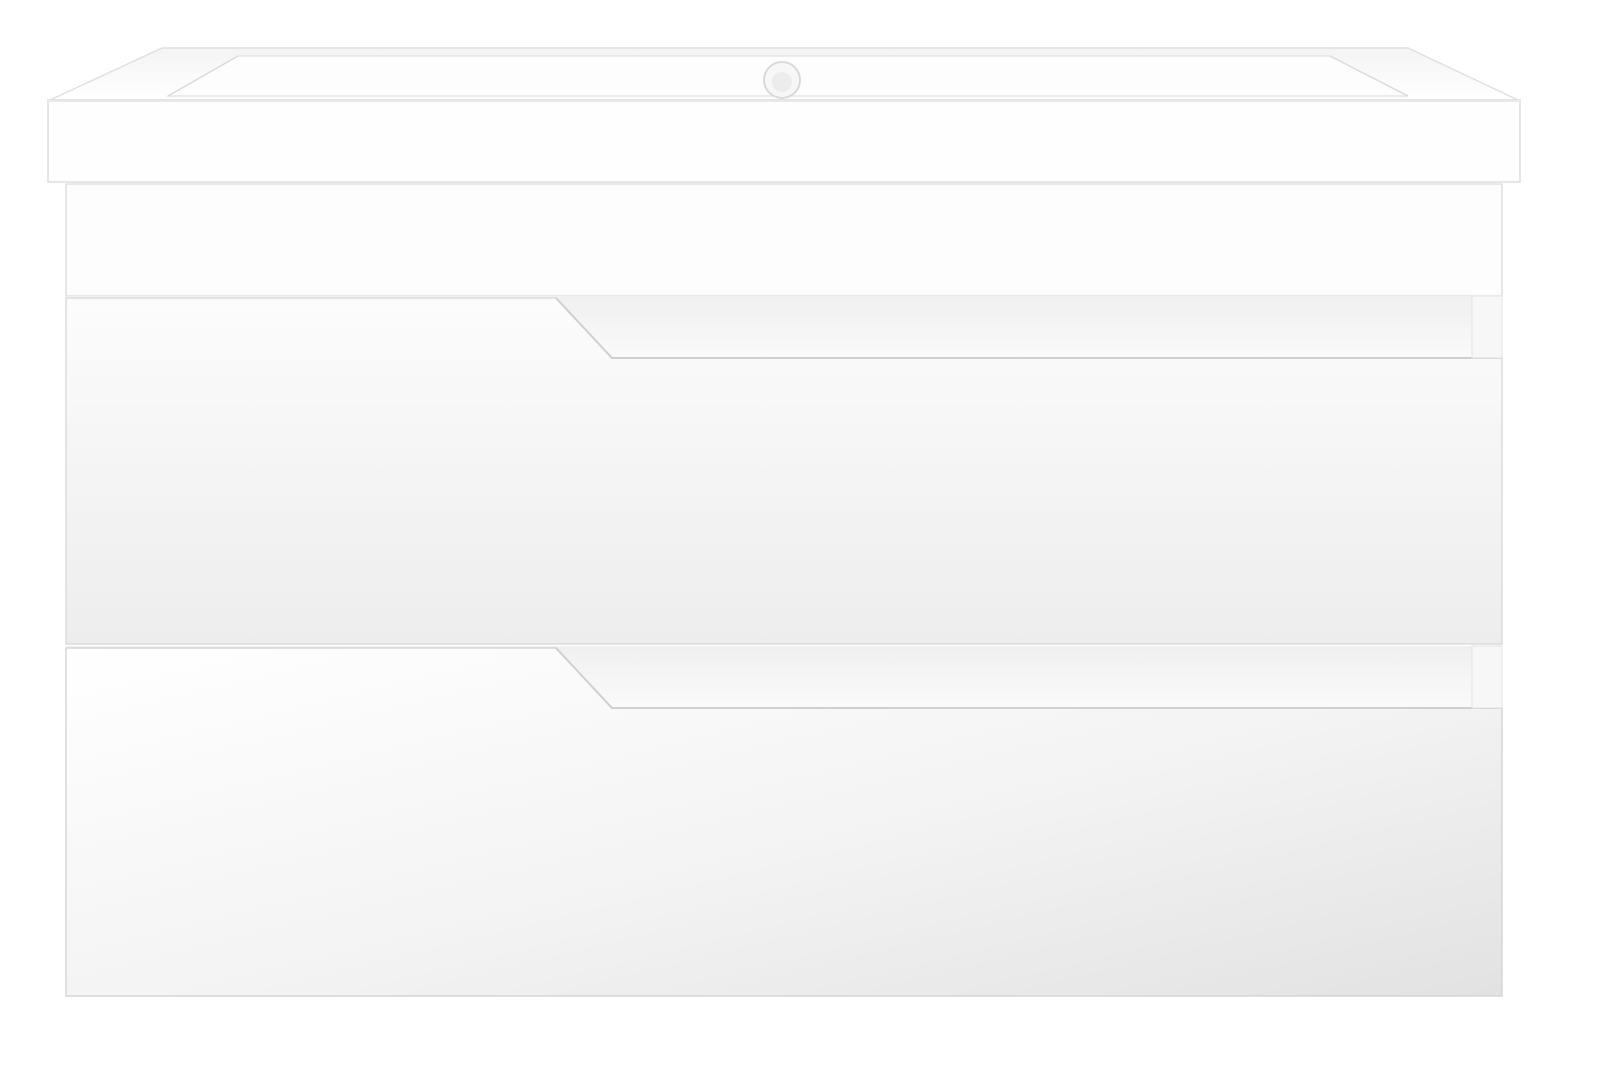  I want to click on drawer-top-side-edge, so click(1487, 327).